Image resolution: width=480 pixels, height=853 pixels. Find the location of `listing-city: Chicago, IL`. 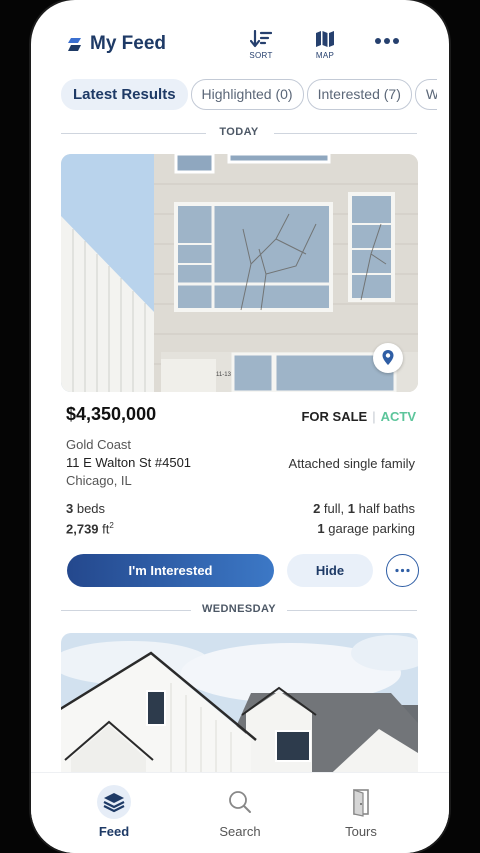

listing-city: Chicago, IL is located at coordinates (99, 480).